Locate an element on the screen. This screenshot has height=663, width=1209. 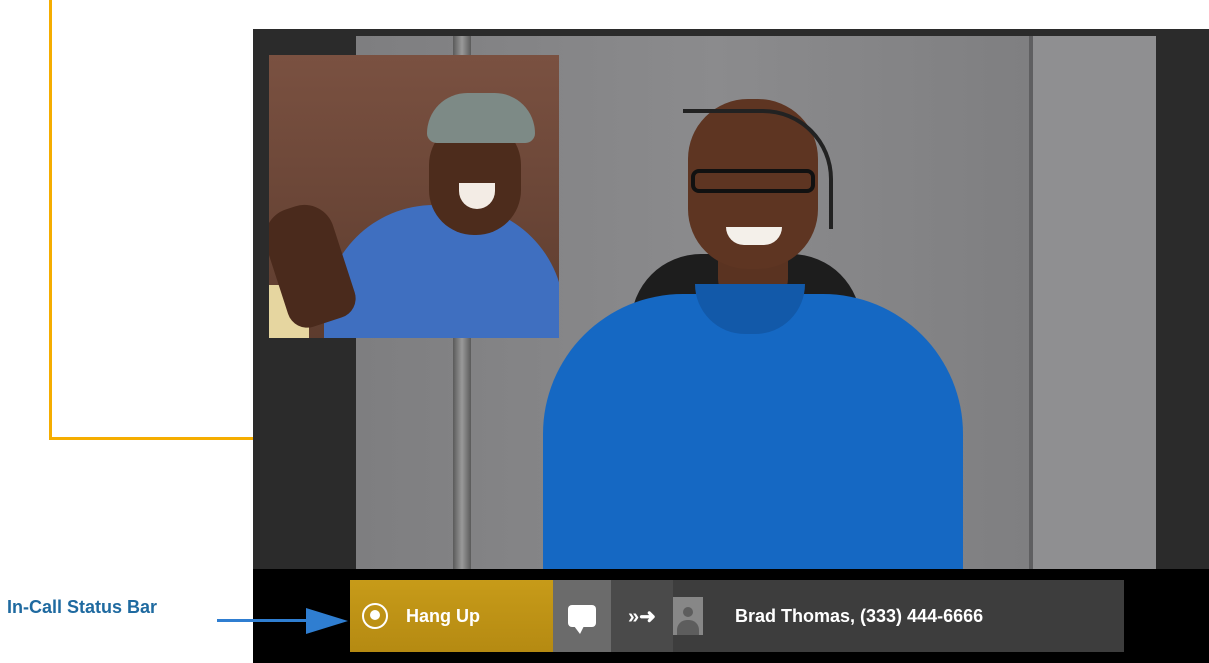
transfer-button: »➜ is located at coordinates (642, 616).